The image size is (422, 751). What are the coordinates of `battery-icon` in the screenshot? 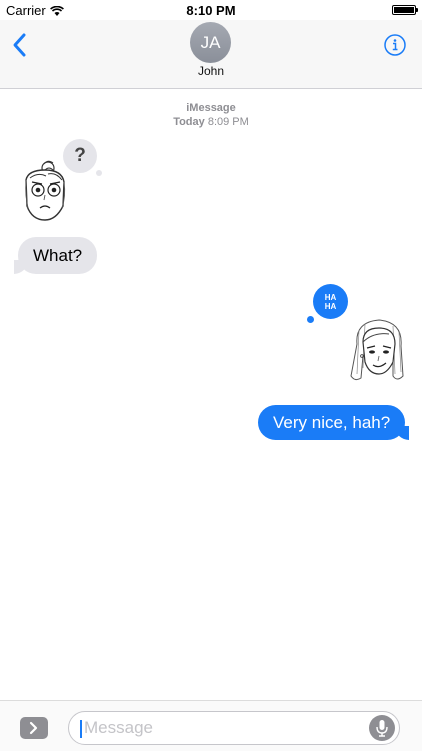 It's located at (405, 10).